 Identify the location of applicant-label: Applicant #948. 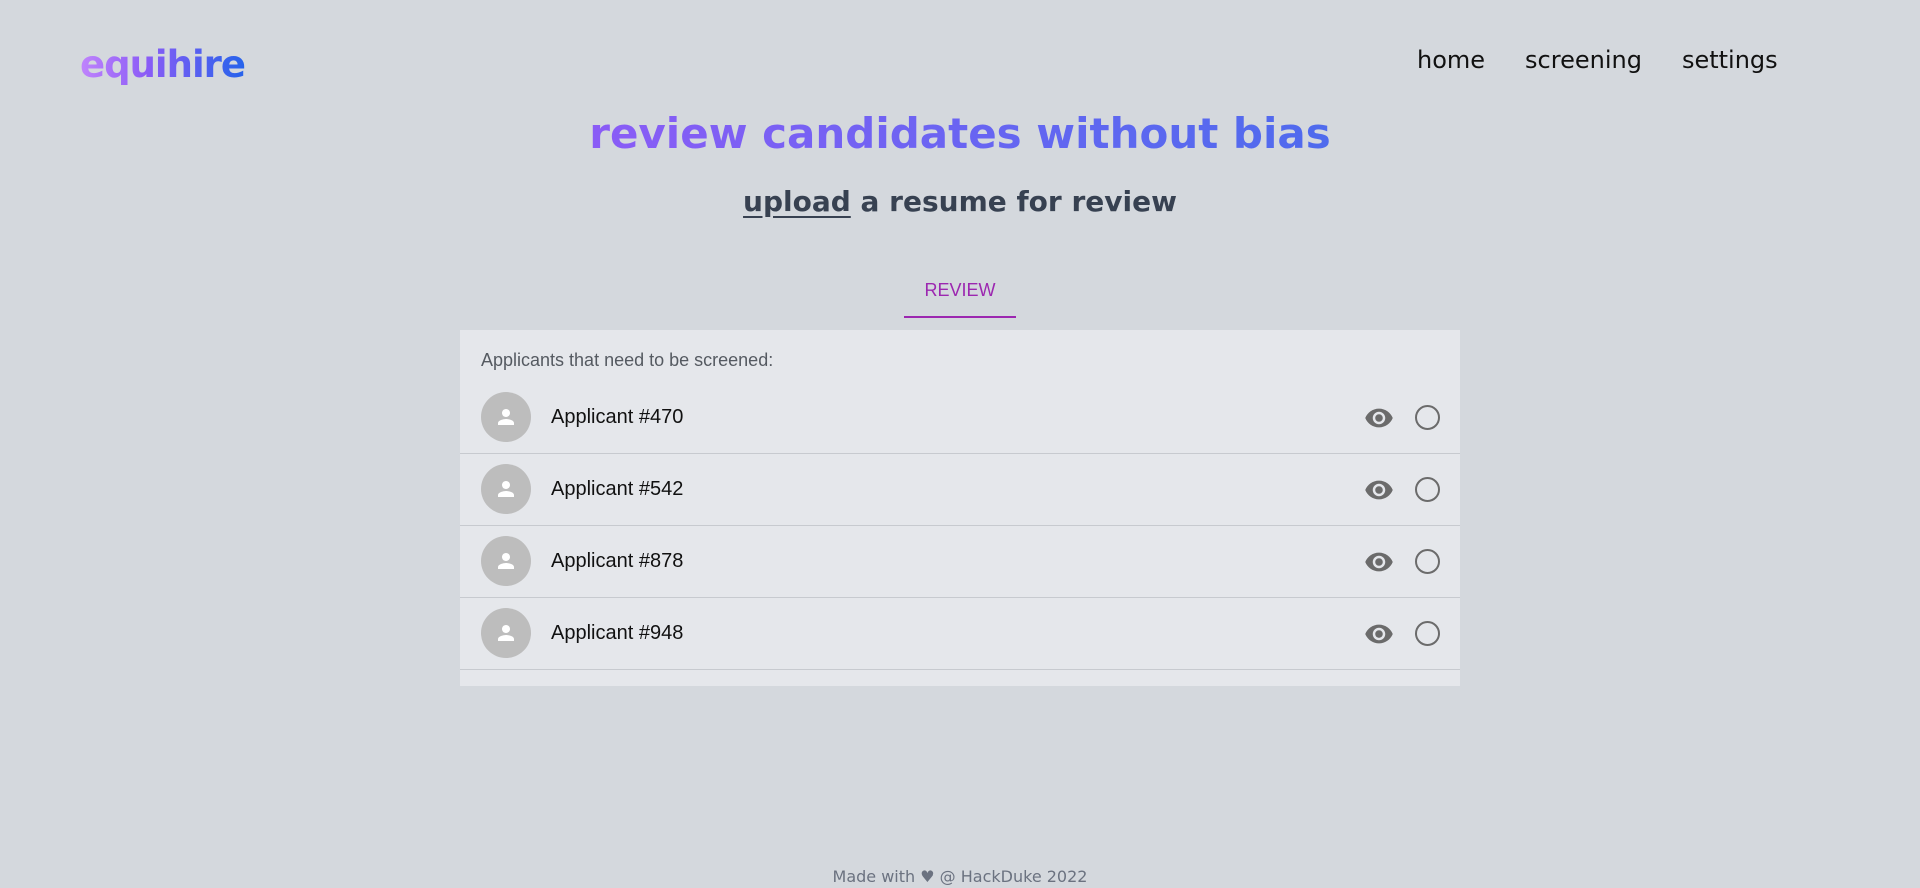
(617, 633).